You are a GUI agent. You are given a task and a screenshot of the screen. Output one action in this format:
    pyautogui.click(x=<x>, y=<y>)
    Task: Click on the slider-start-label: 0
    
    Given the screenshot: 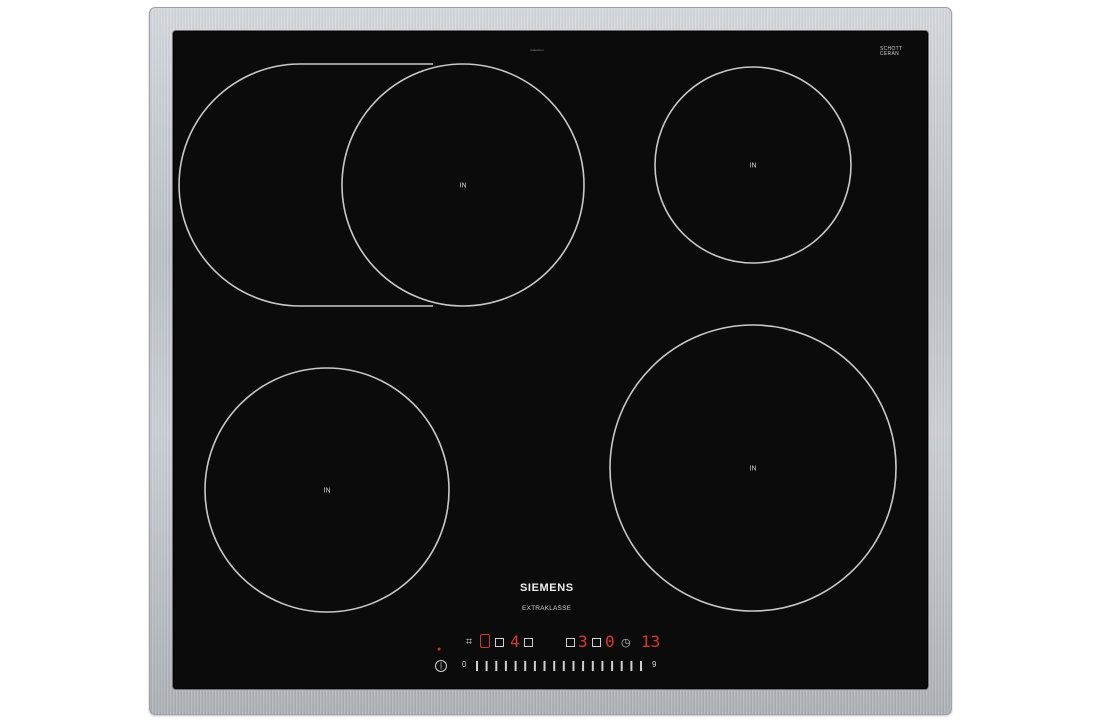 What is the action you would take?
    pyautogui.click(x=464, y=664)
    